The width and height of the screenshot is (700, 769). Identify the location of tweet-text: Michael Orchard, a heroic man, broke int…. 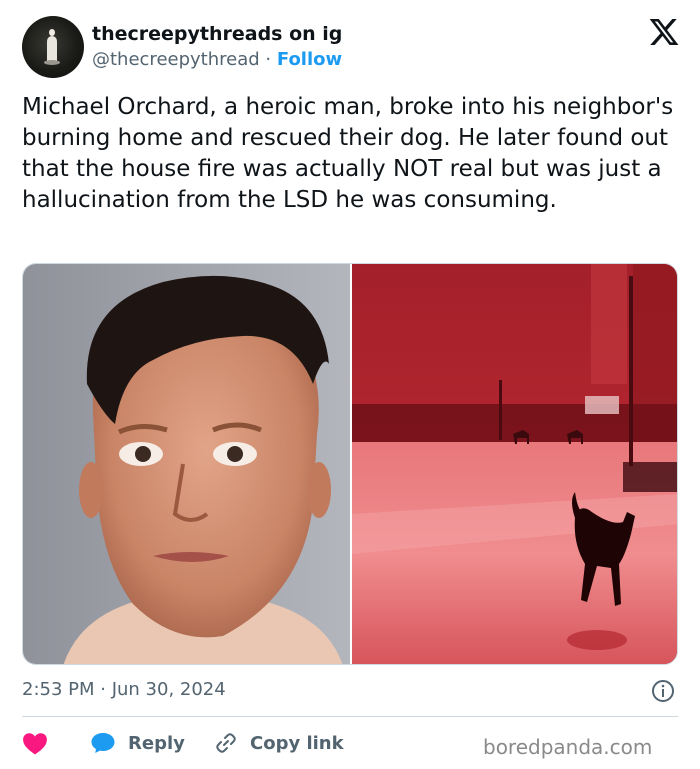
(348, 153).